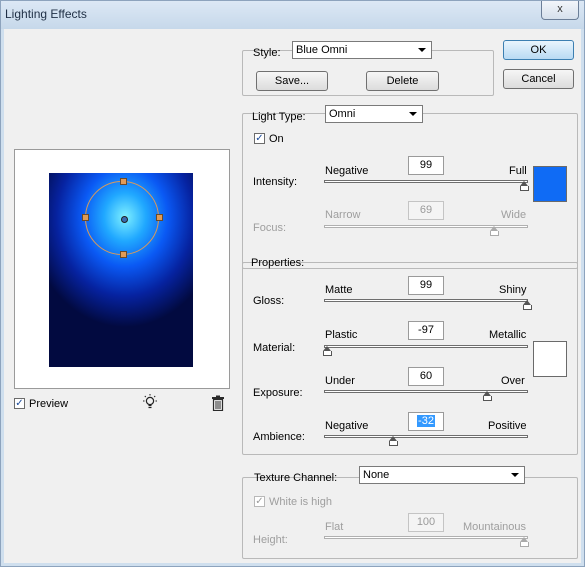 The width and height of the screenshot is (585, 567). I want to click on ambience-slider, so click(426, 436).